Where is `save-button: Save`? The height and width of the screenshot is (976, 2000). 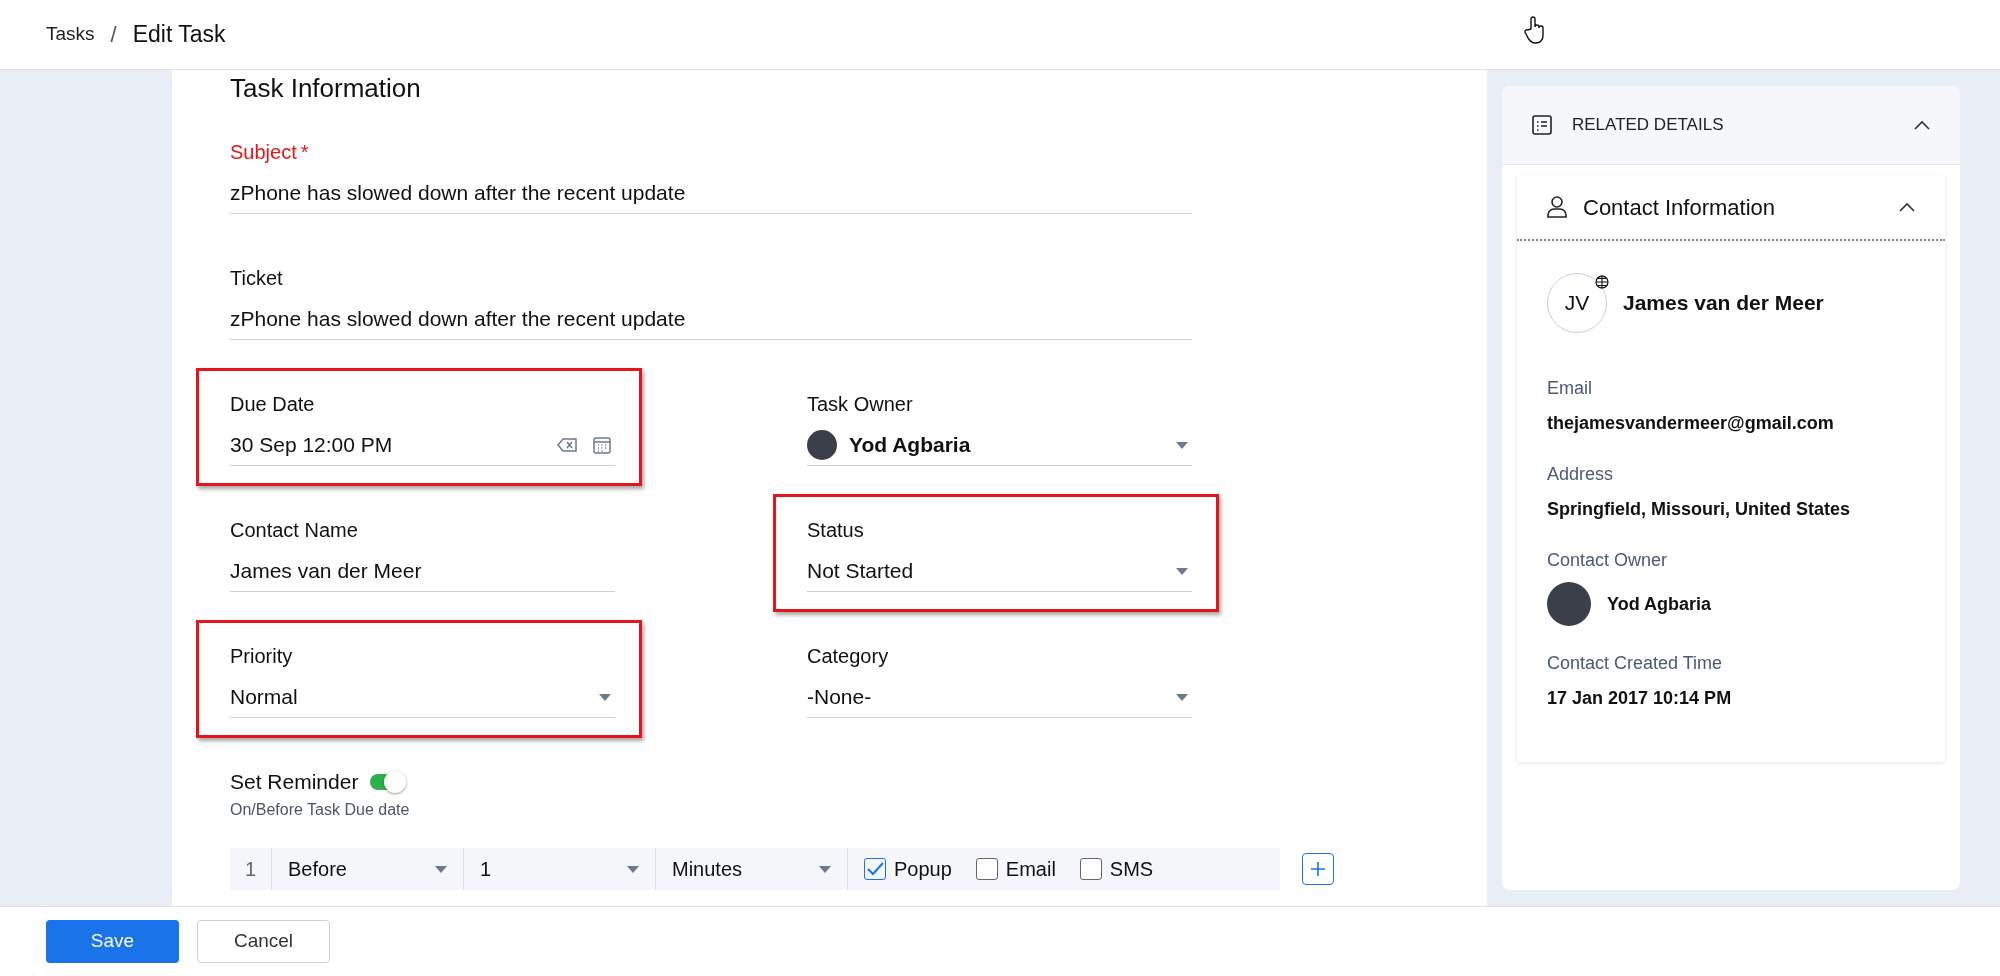
save-button: Save is located at coordinates (112, 941).